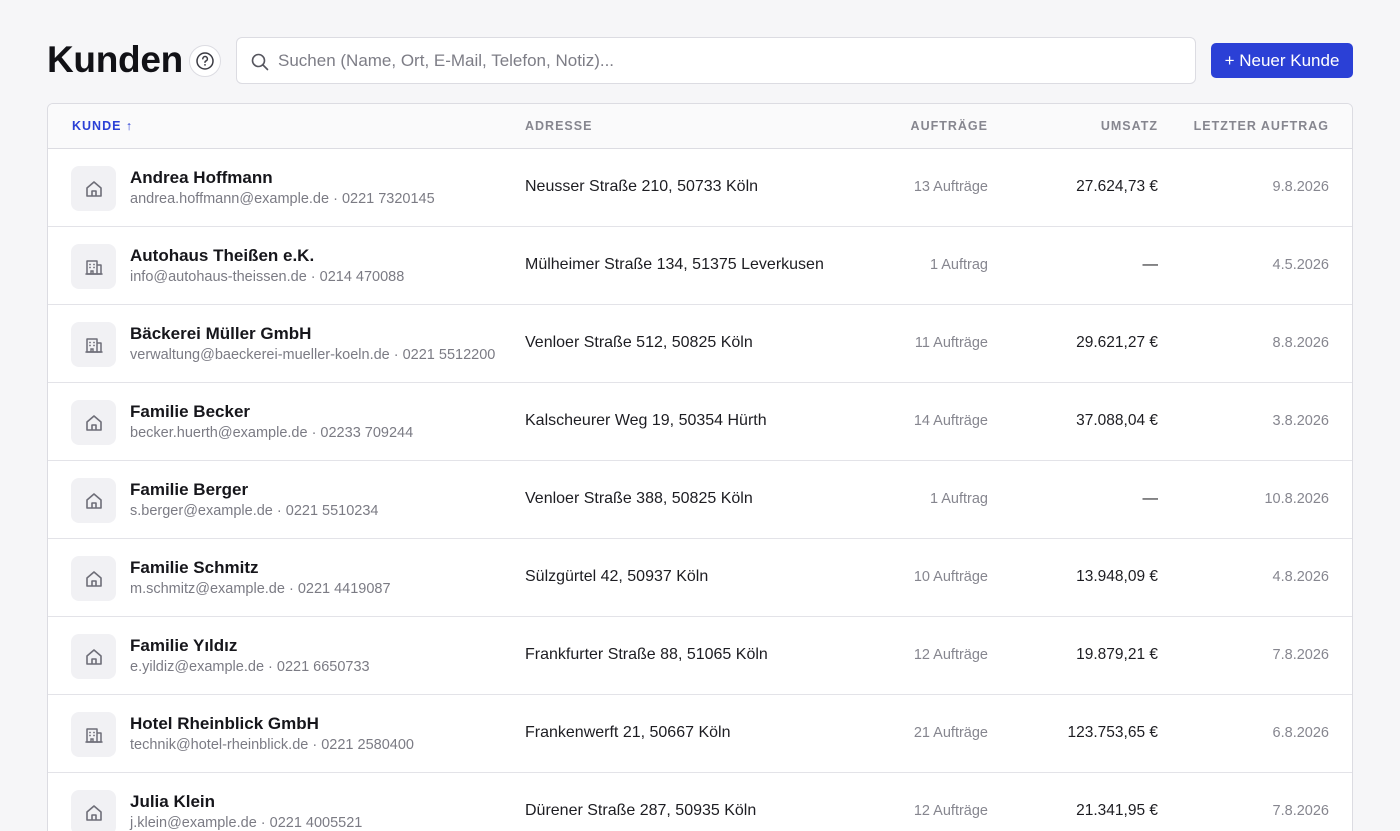  What do you see at coordinates (260, 62) in the screenshot?
I see `search-icon` at bounding box center [260, 62].